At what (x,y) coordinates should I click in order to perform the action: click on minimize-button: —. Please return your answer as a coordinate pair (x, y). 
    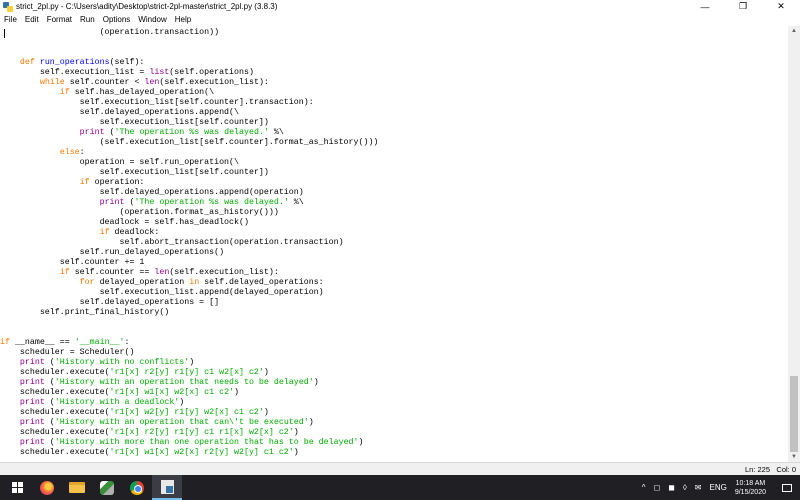
    Looking at the image, I should click on (705, 6).